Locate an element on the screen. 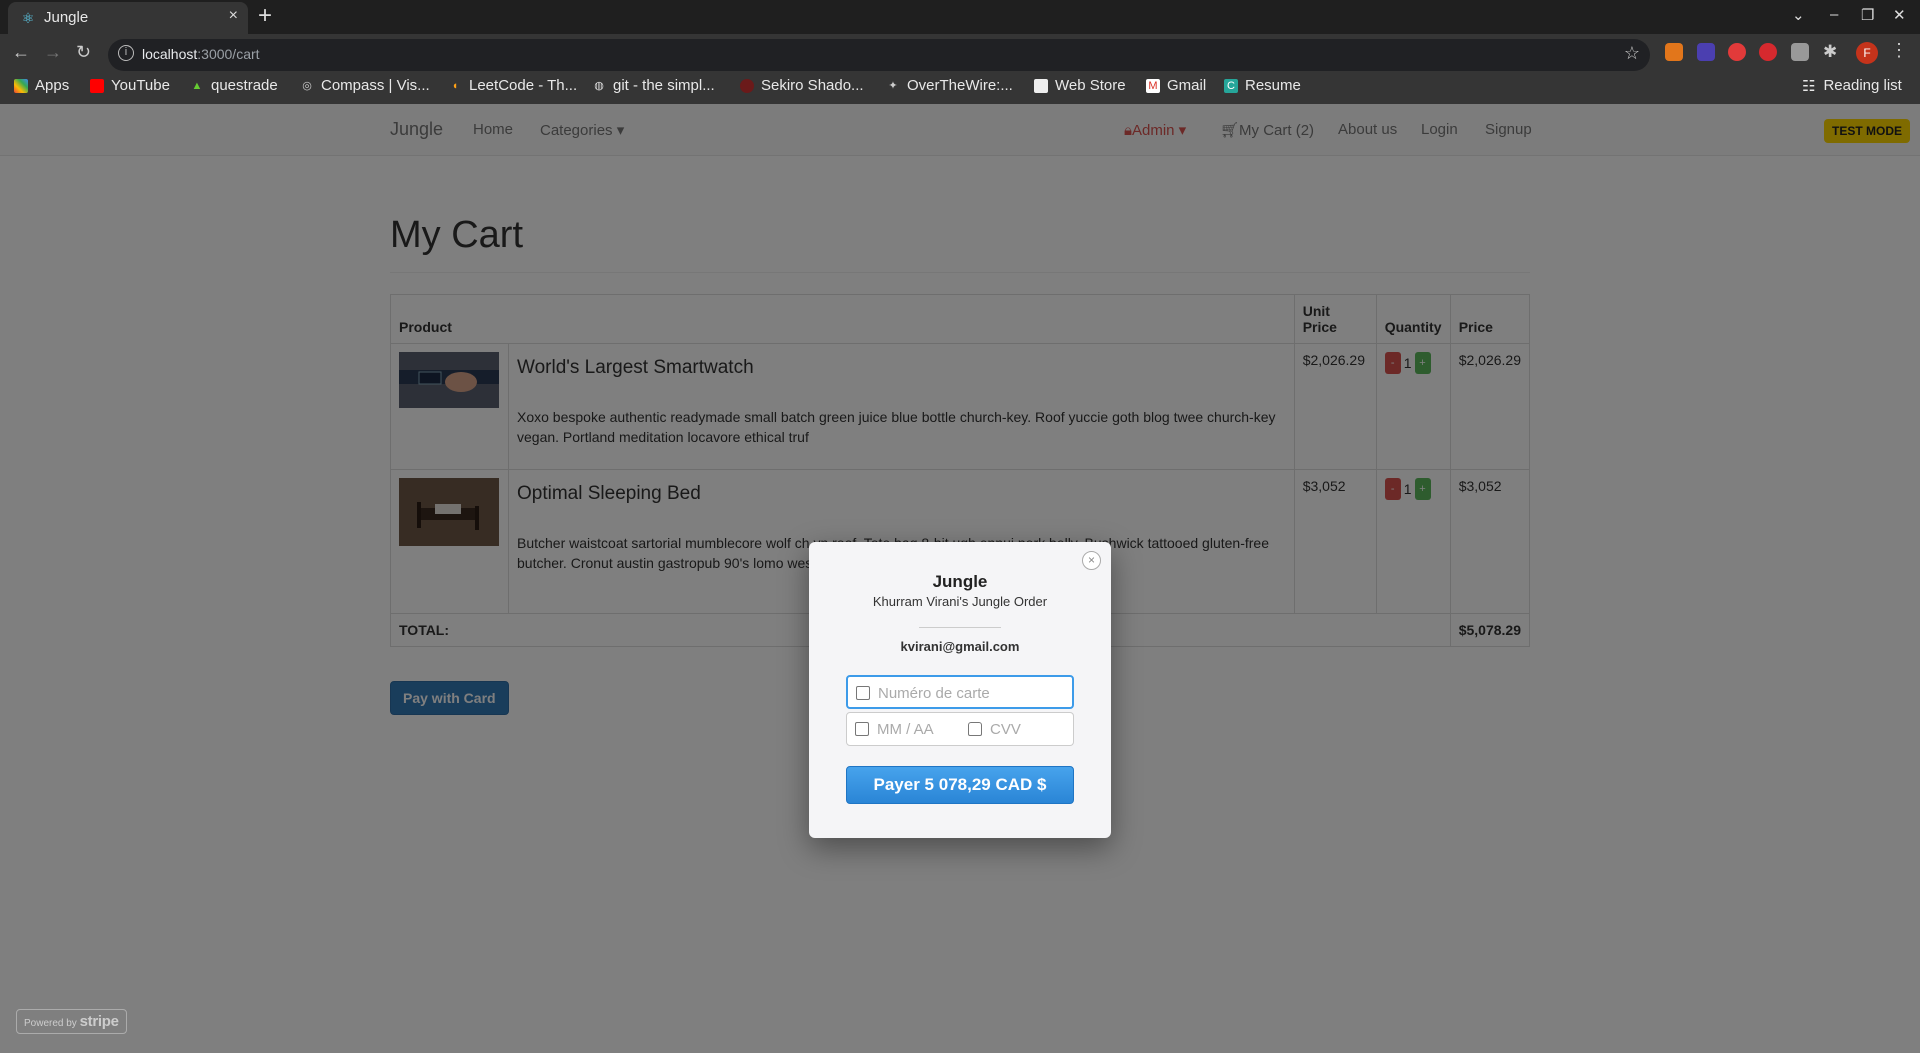 The width and height of the screenshot is (1920, 1053). card-number-placeholder: Numéro de carte is located at coordinates (934, 693).